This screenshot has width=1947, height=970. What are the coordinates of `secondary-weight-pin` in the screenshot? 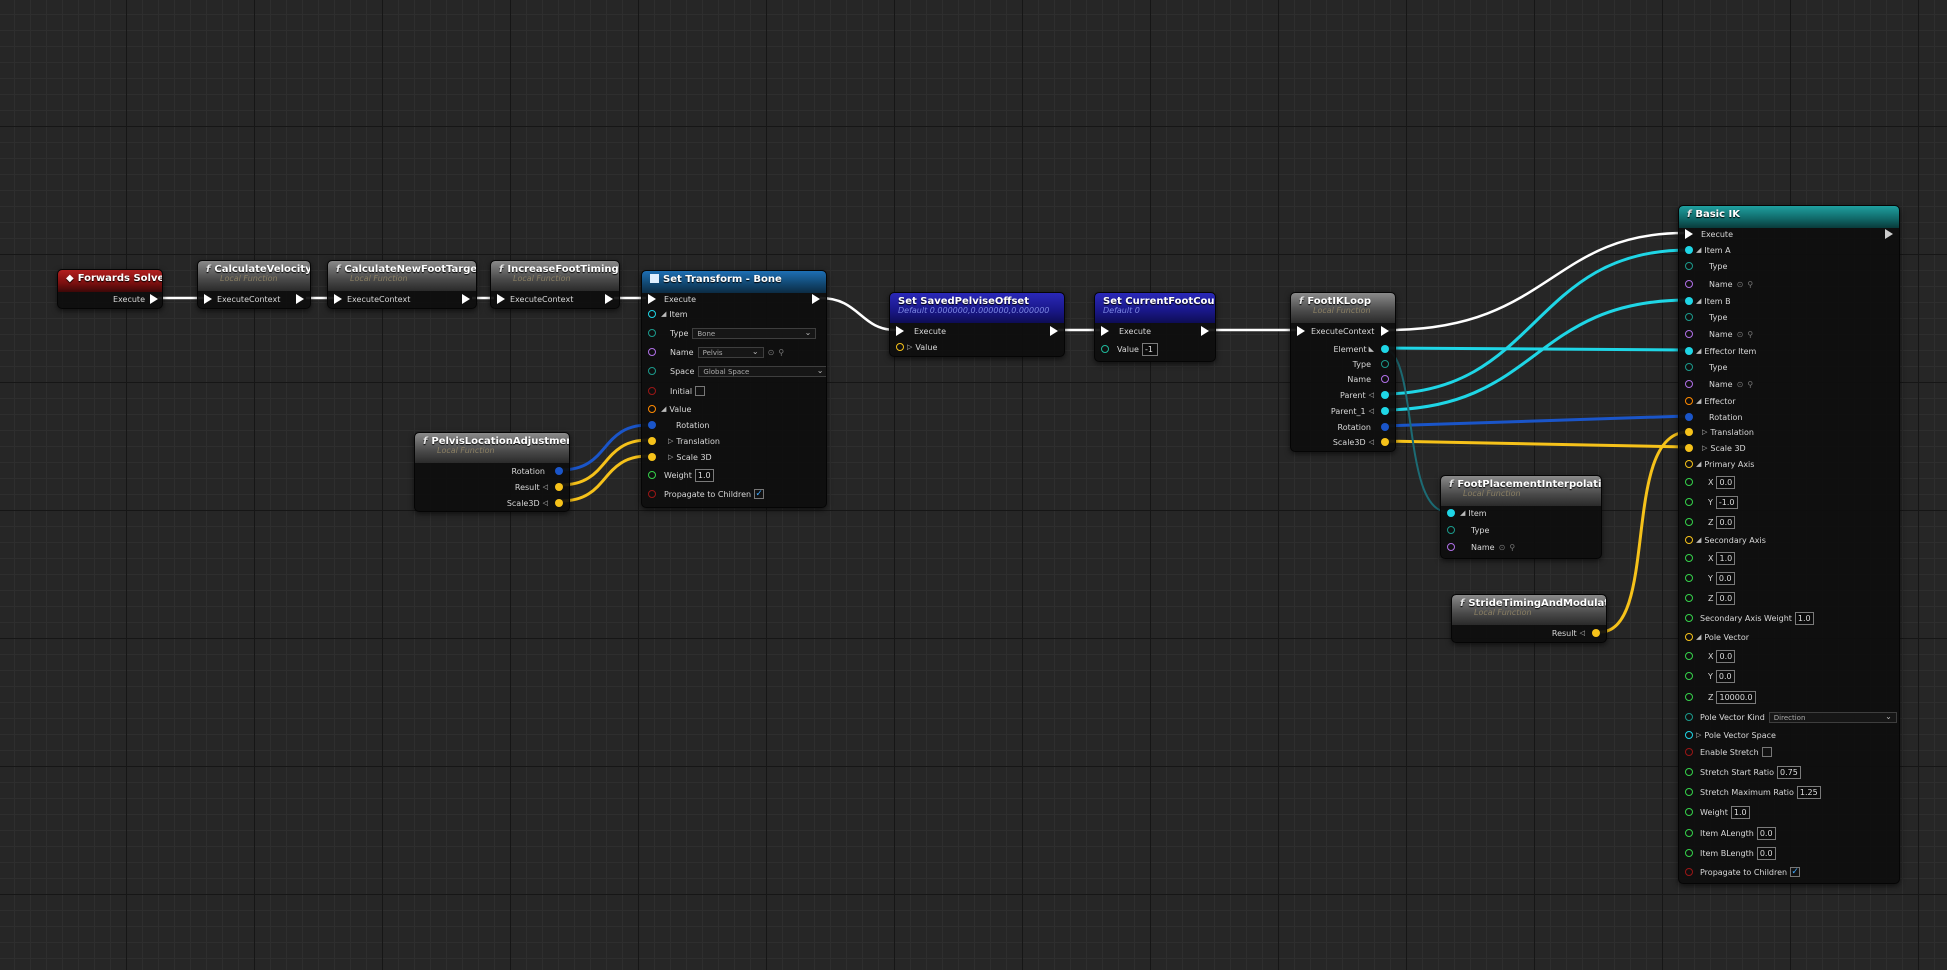 It's located at (1689, 618).